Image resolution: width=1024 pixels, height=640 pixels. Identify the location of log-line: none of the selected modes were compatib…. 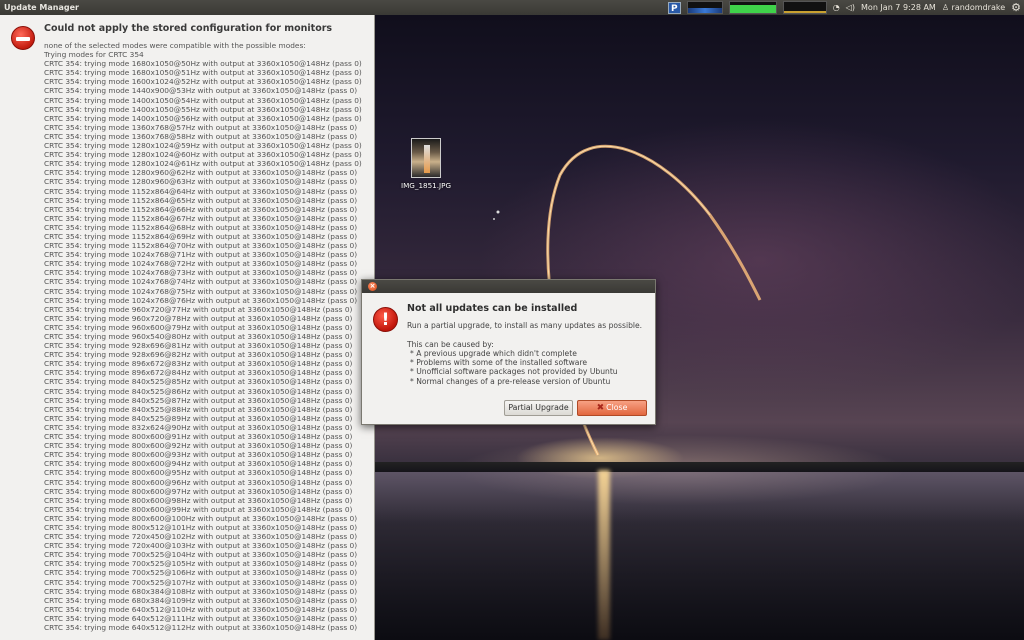
(175, 45).